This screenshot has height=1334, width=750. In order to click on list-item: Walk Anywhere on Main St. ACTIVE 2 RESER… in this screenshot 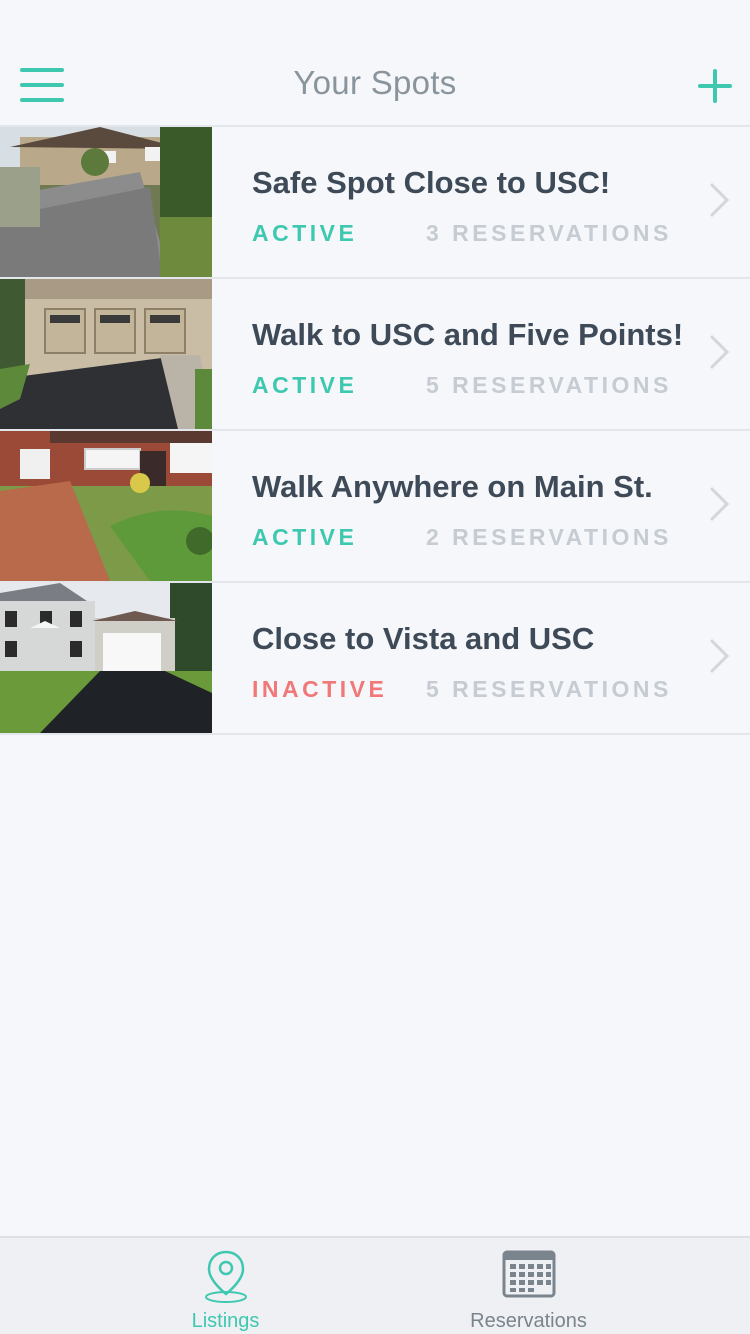, I will do `click(375, 507)`.